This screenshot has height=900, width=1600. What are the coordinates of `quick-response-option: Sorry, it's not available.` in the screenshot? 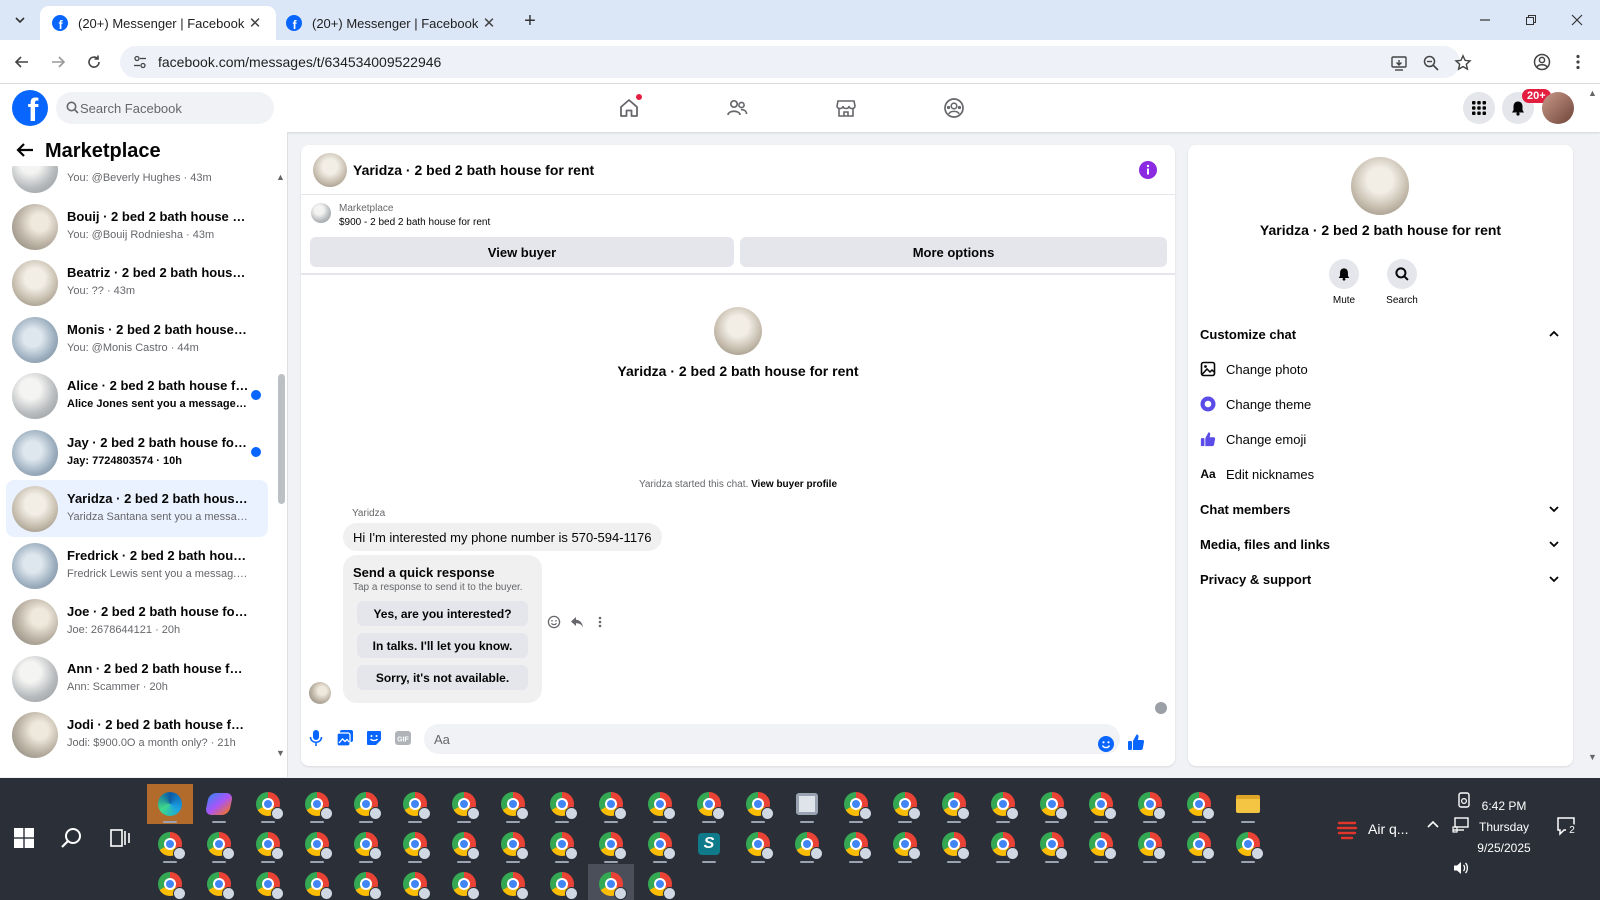 It's located at (442, 677).